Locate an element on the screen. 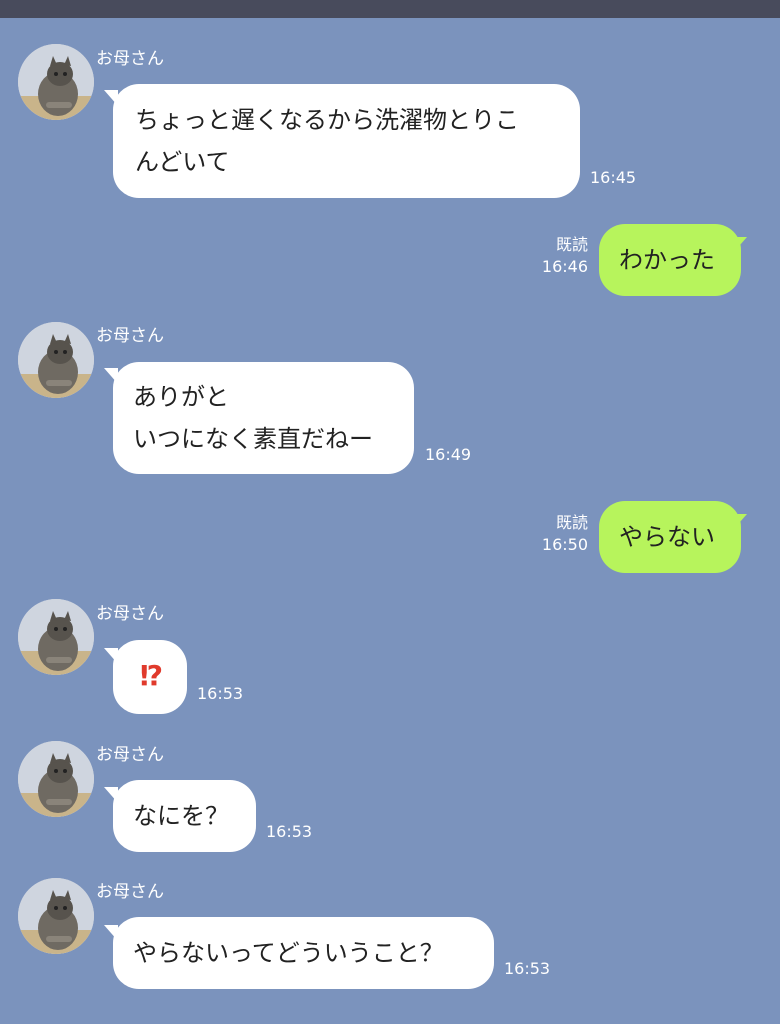 The height and width of the screenshot is (1024, 780). message-bubble: なにを？ is located at coordinates (184, 816).